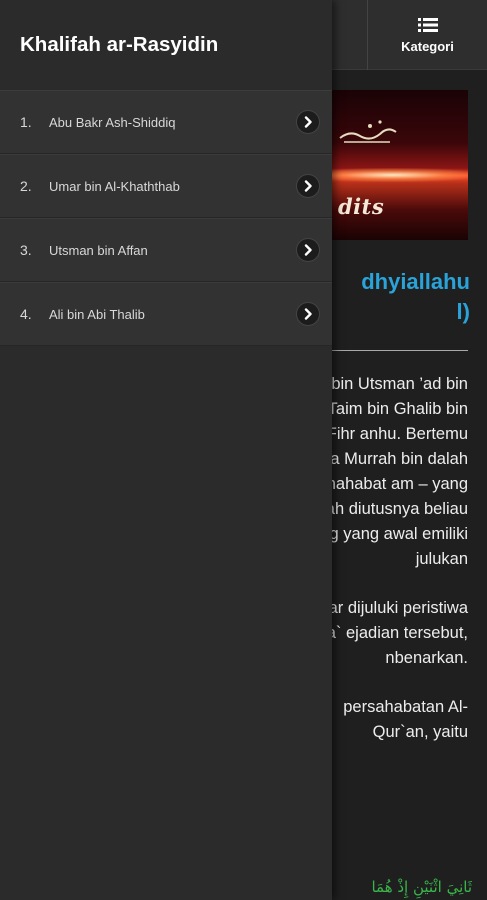  What do you see at coordinates (166, 314) in the screenshot?
I see `menu-item-ali: 4. Ali bin Abi Thalib` at bounding box center [166, 314].